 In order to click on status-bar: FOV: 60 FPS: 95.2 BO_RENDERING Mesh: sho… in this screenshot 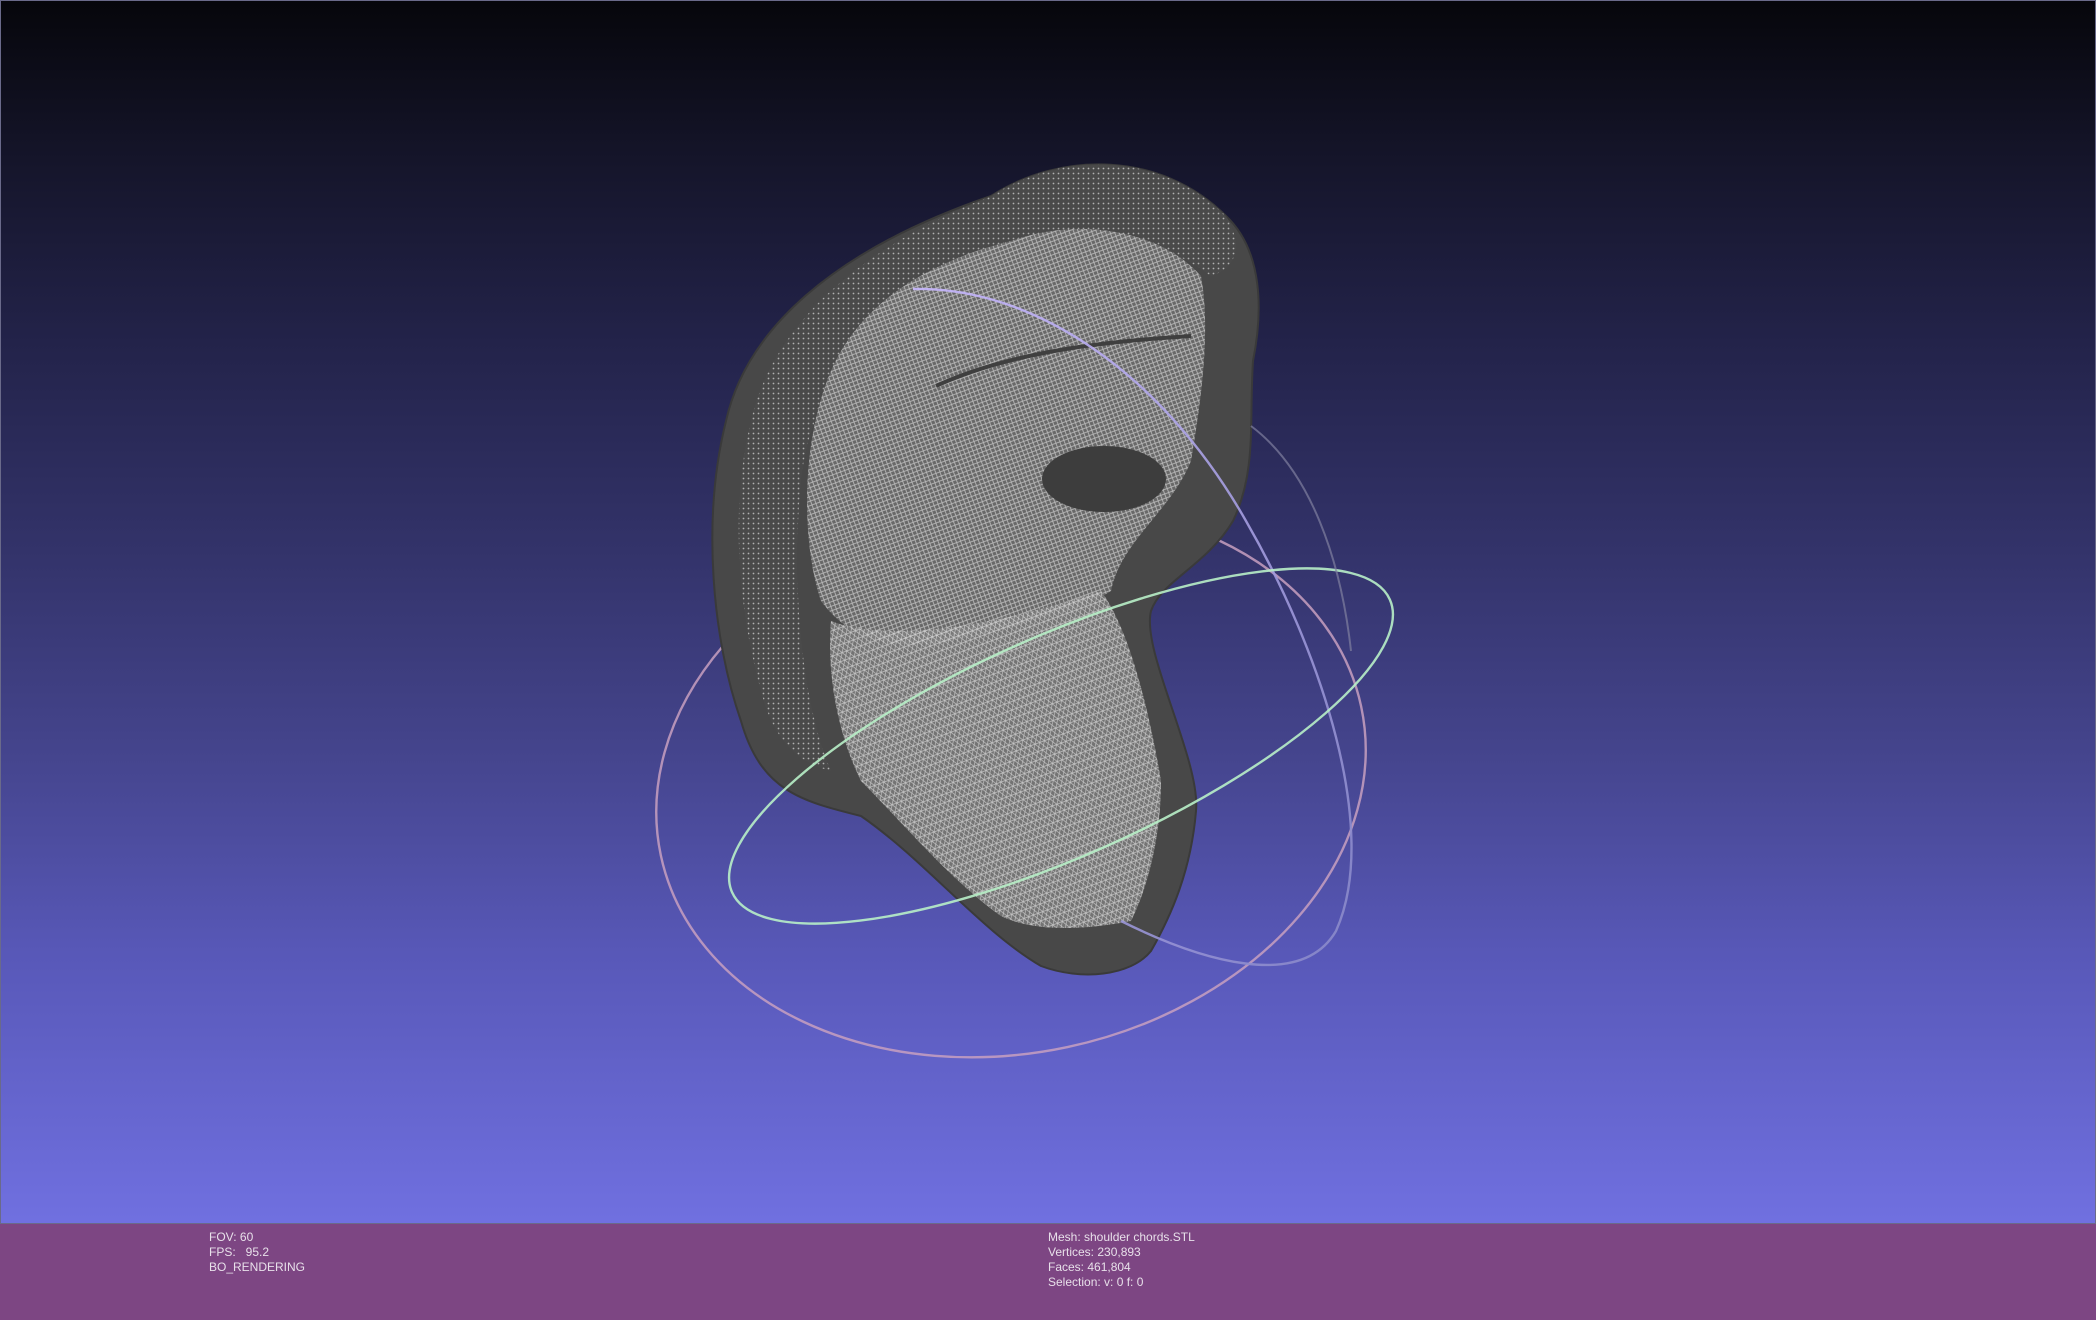, I will do `click(1048, 1272)`.